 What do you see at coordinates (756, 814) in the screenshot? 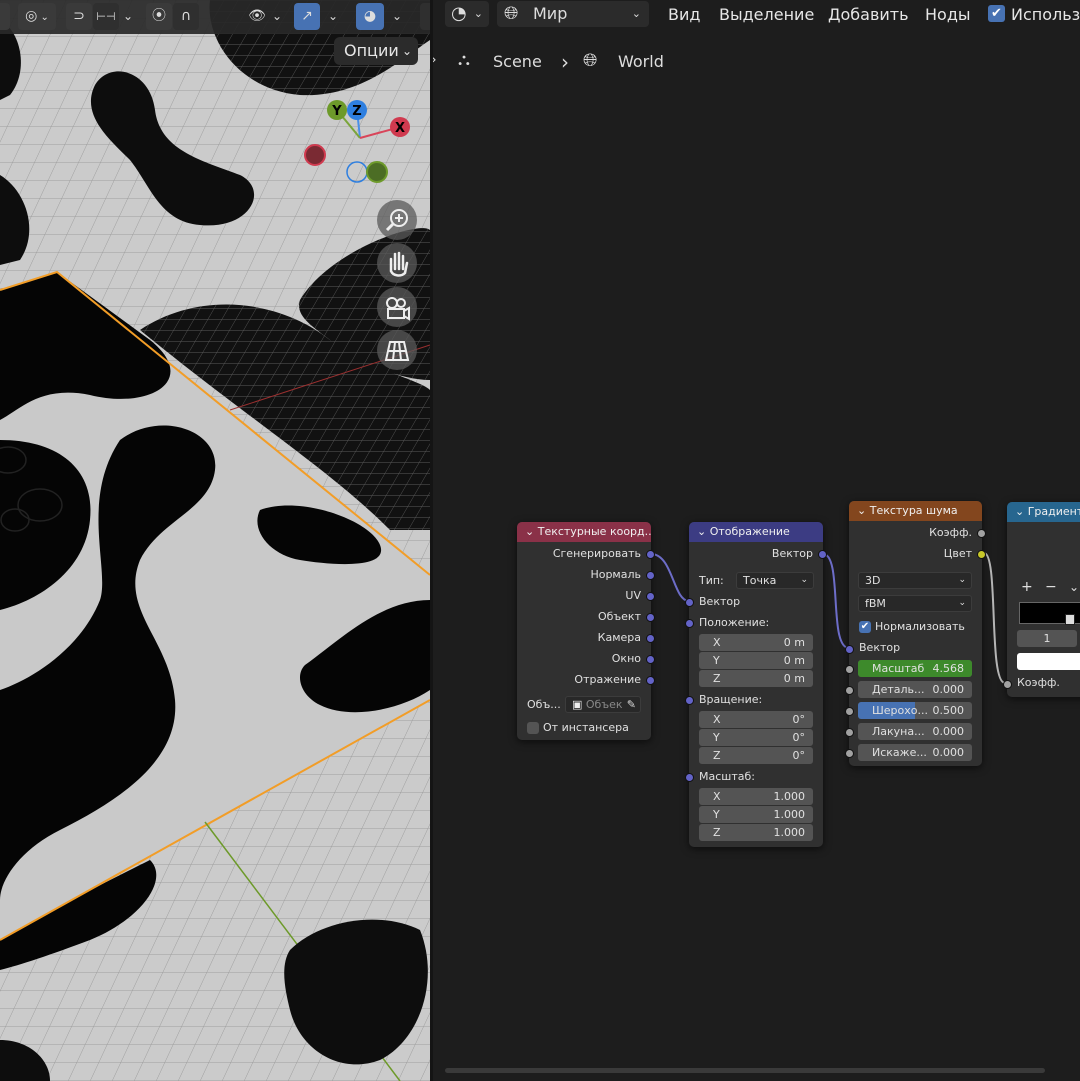
I see `scale-y-field: Y 1.000` at bounding box center [756, 814].